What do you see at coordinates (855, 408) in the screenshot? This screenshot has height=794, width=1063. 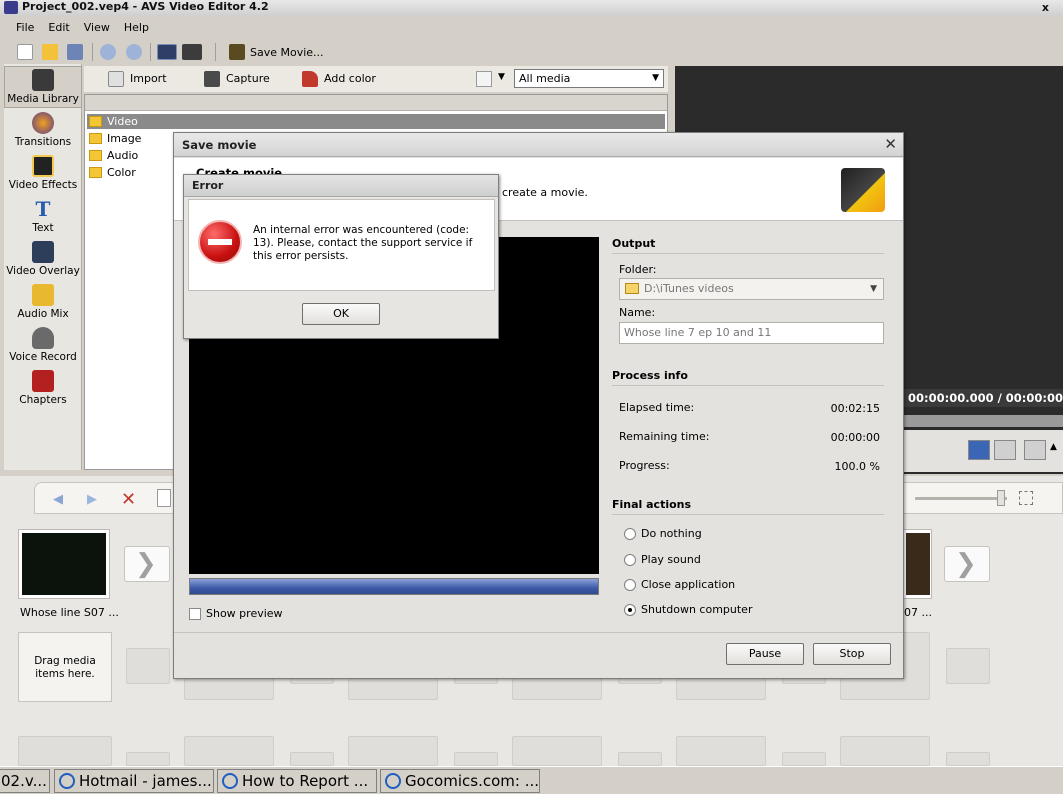 I see `elapsed-time-value: 00:02:15` at bounding box center [855, 408].